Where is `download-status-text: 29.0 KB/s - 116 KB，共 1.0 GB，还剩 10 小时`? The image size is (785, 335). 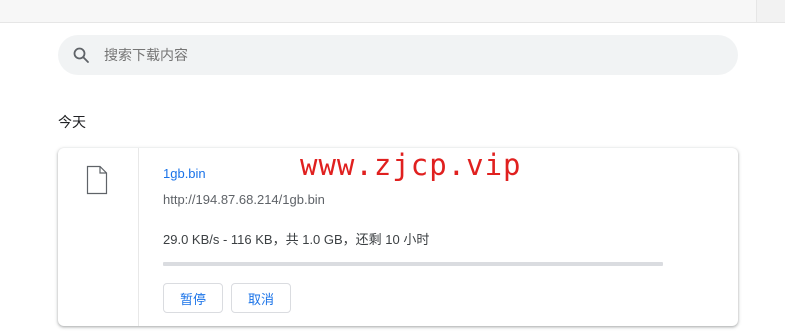
download-status-text: 29.0 KB/s - 116 KB，共 1.0 GB，还剩 10 小时 is located at coordinates (296, 239).